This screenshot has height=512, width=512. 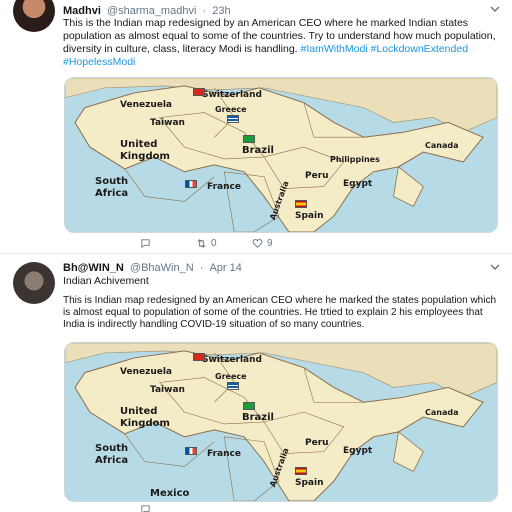 What do you see at coordinates (99, 62) in the screenshot?
I see `hashtag-link: #HopelessModi` at bounding box center [99, 62].